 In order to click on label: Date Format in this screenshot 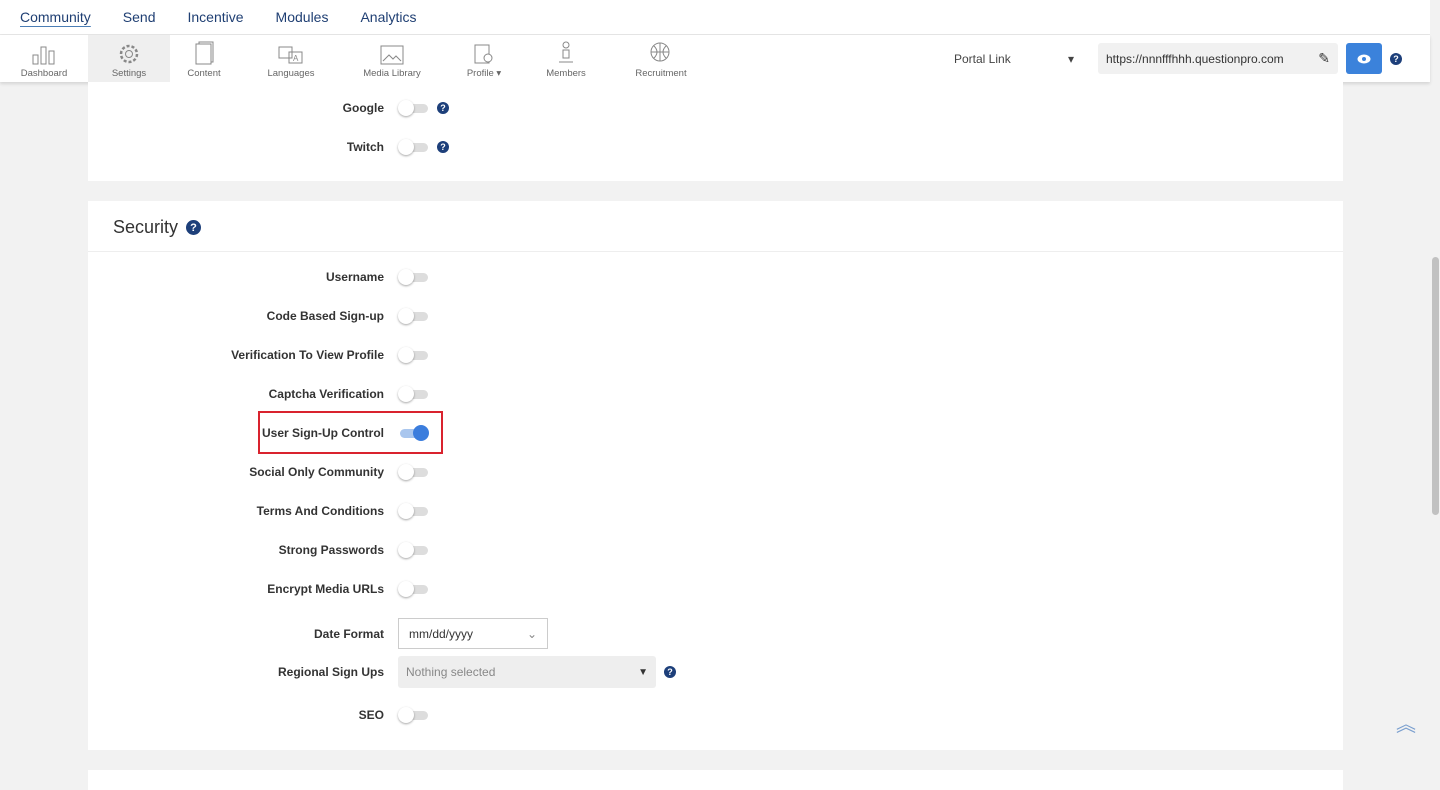, I will do `click(348, 633)`.